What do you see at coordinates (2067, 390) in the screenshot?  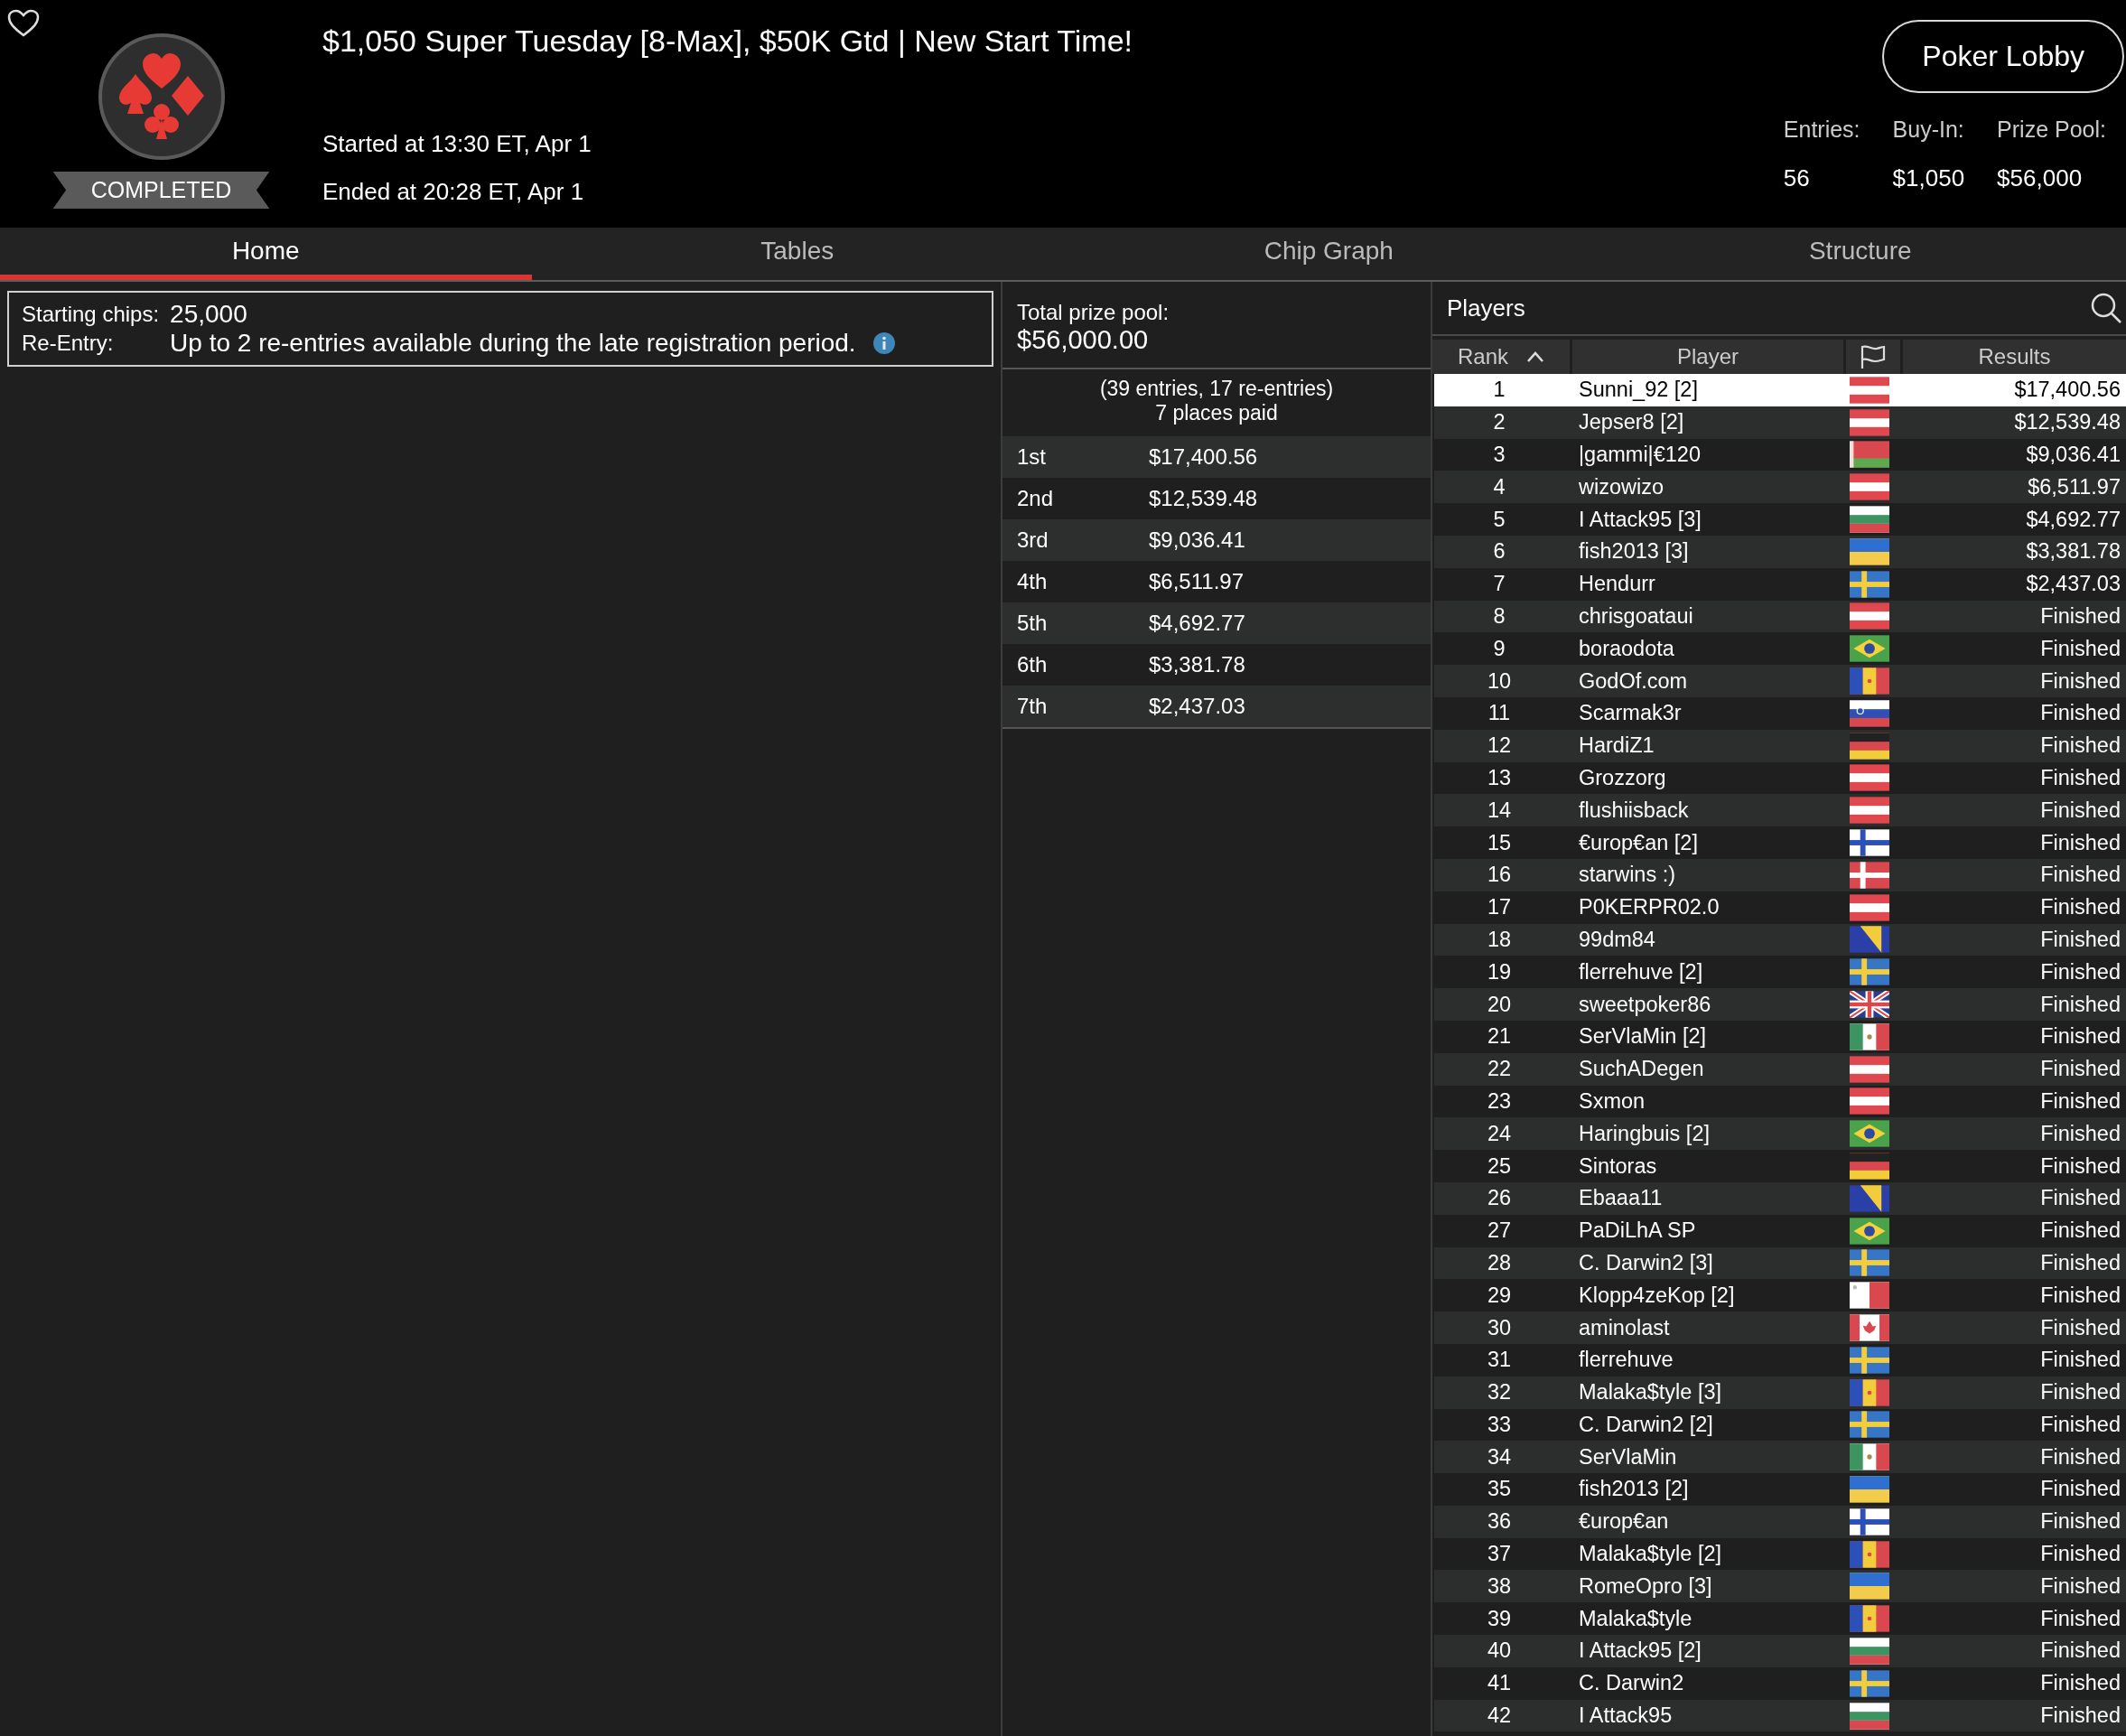 I see `result-cell-text: $17,400.56` at bounding box center [2067, 390].